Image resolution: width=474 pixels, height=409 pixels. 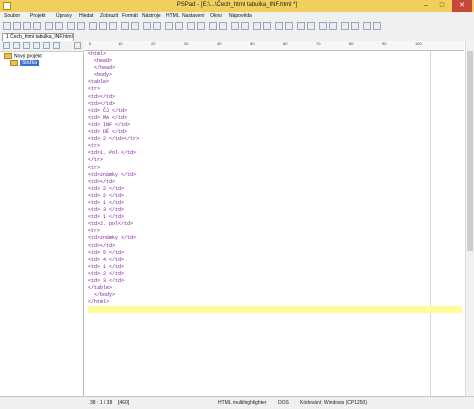 What do you see at coordinates (108, 117) in the screenshot?
I see `code-line: <td> MA </td>` at bounding box center [108, 117].